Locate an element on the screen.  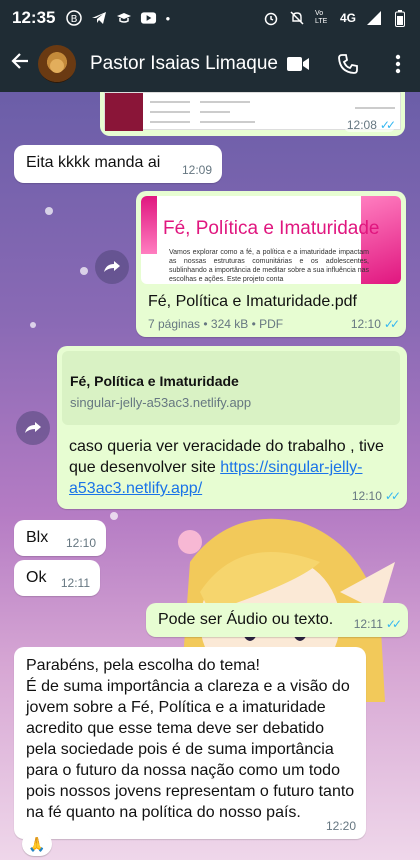
more-options-icon is located at coordinates (398, 64).